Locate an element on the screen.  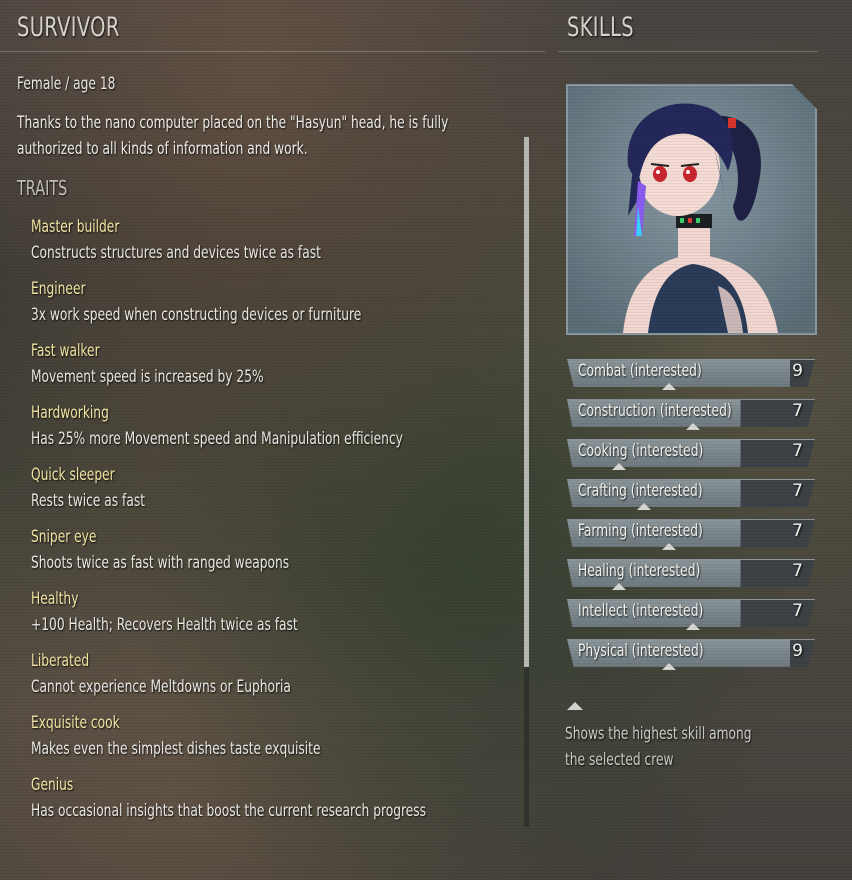
skill-bar: Physical (interested) 9 is located at coordinates (691, 654).